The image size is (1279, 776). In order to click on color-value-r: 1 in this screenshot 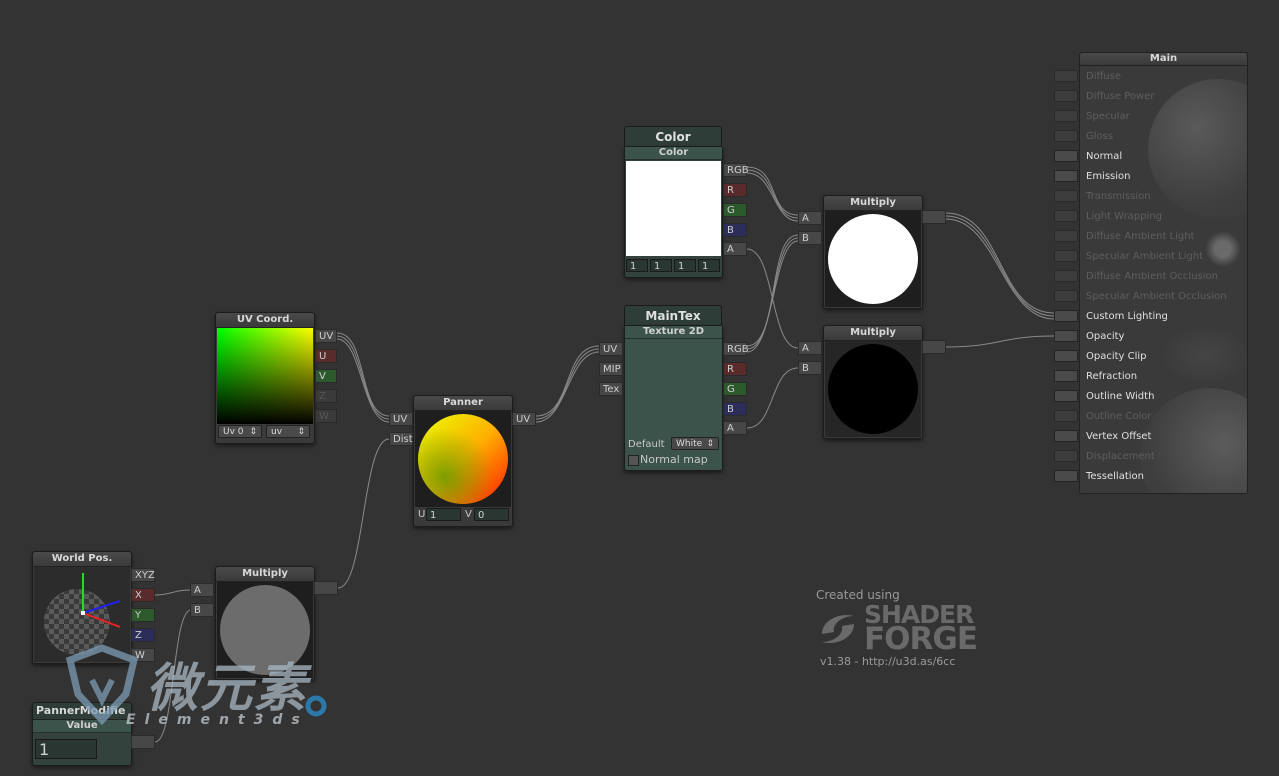, I will do `click(637, 265)`.